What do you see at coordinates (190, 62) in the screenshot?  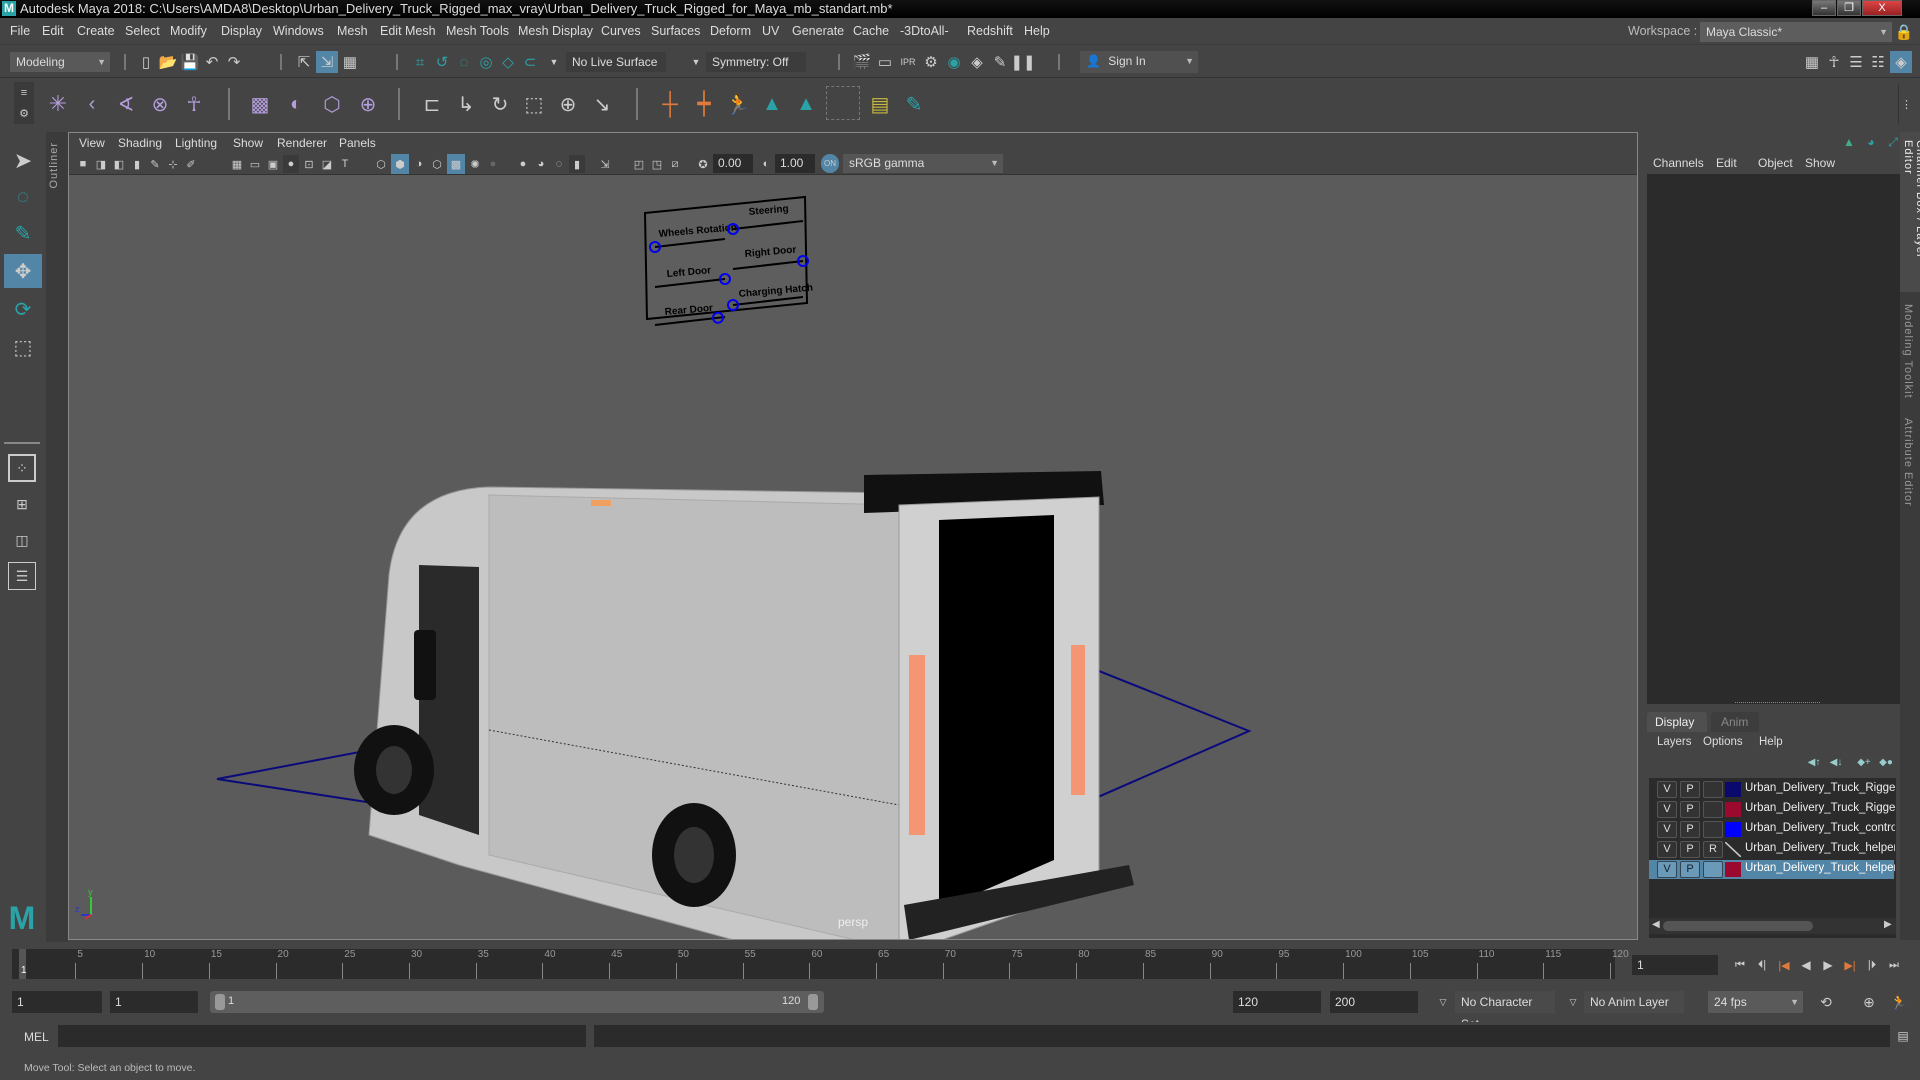 I see `save-scene-icon: 💾` at bounding box center [190, 62].